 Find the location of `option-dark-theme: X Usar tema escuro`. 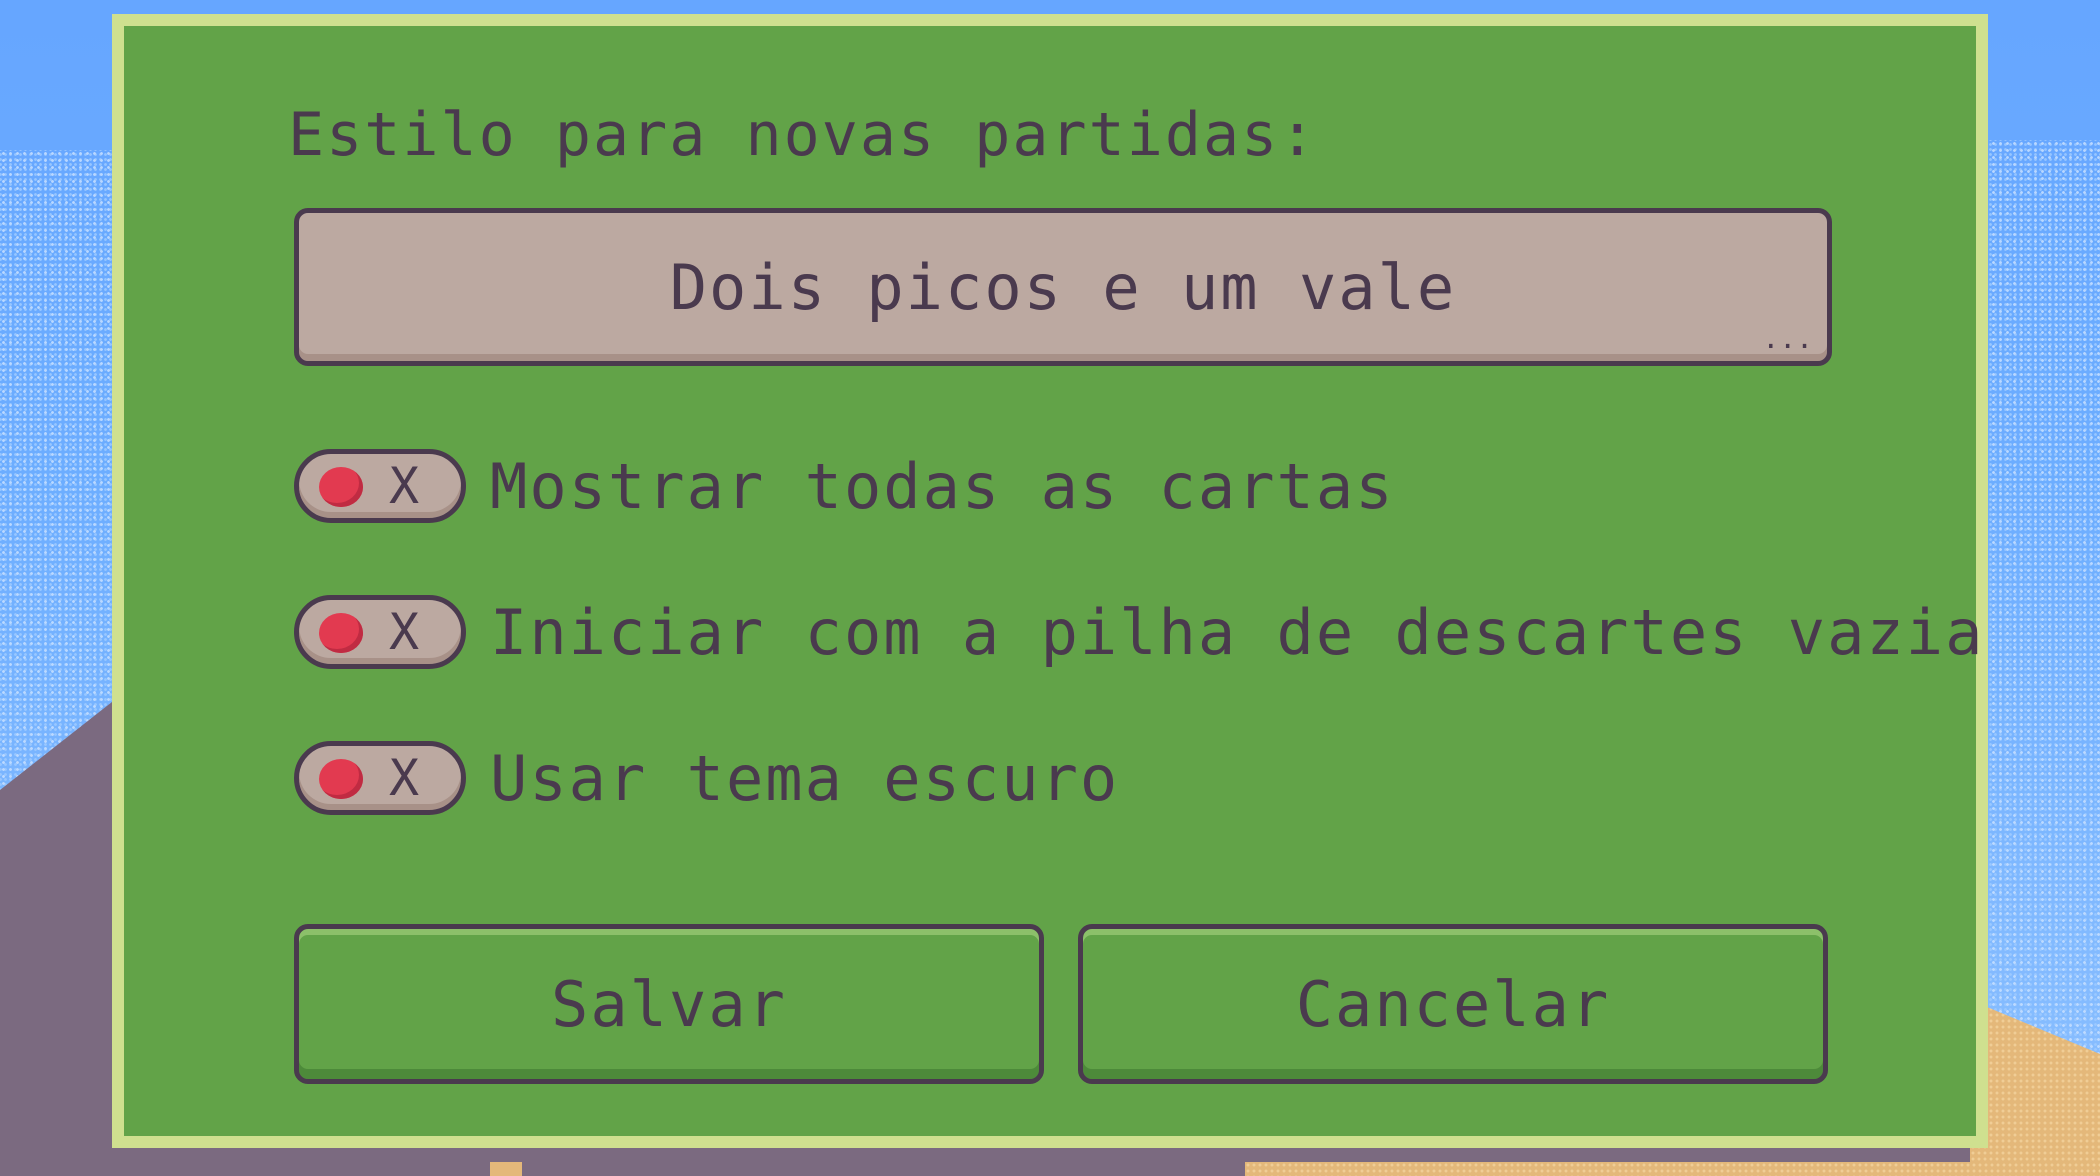

option-dark-theme: X Usar tema escuro is located at coordinates (706, 778).